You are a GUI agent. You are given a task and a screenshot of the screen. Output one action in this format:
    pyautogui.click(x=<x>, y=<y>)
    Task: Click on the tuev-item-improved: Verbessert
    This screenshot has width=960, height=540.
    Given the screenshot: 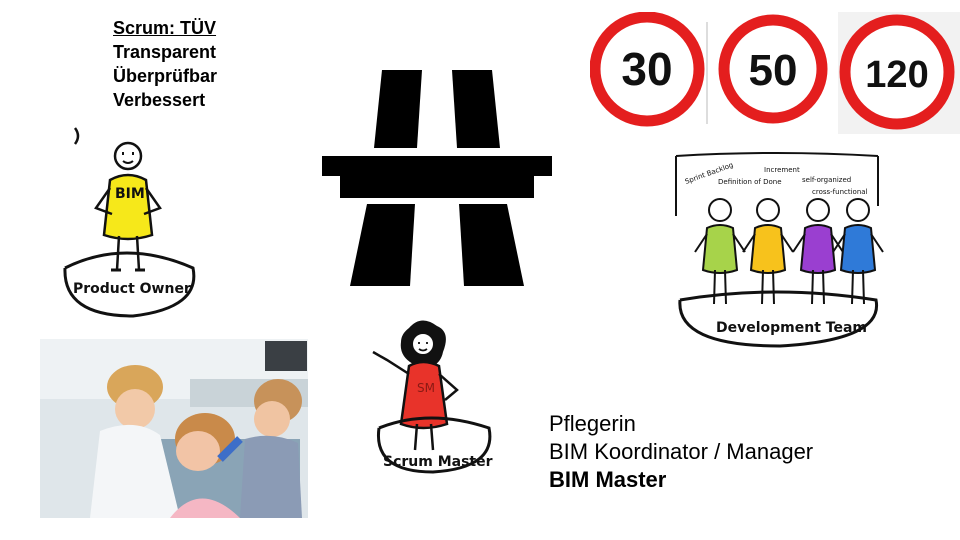 What is the action you would take?
    pyautogui.click(x=159, y=100)
    